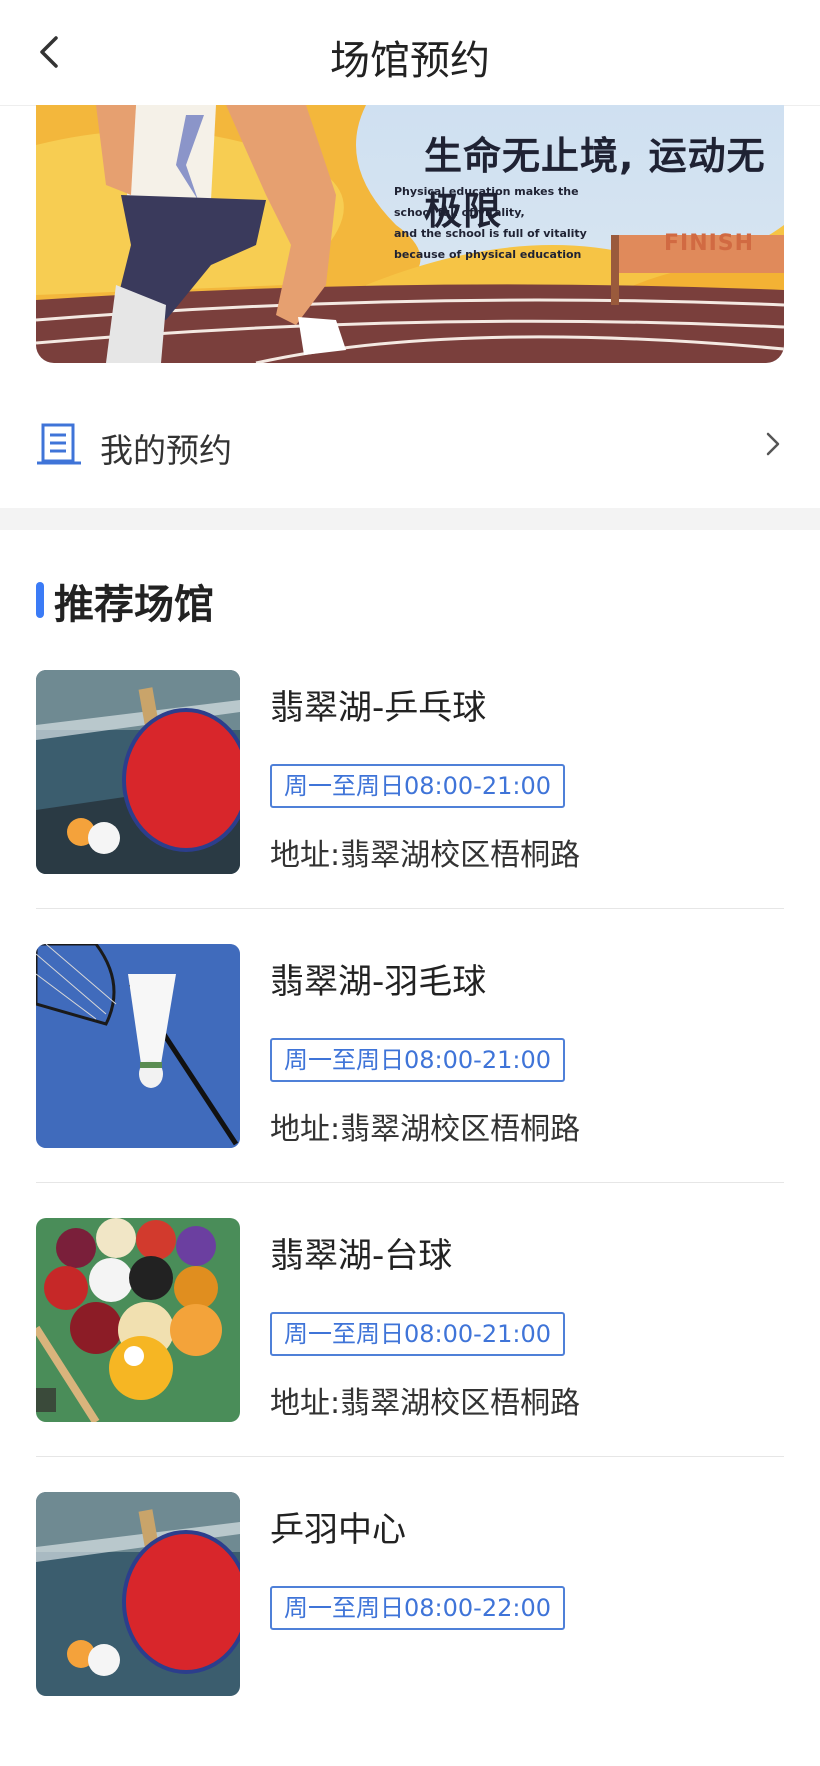  Describe the element at coordinates (410, 445) in the screenshot. I see `my-reservation-row: 我的预约` at that location.